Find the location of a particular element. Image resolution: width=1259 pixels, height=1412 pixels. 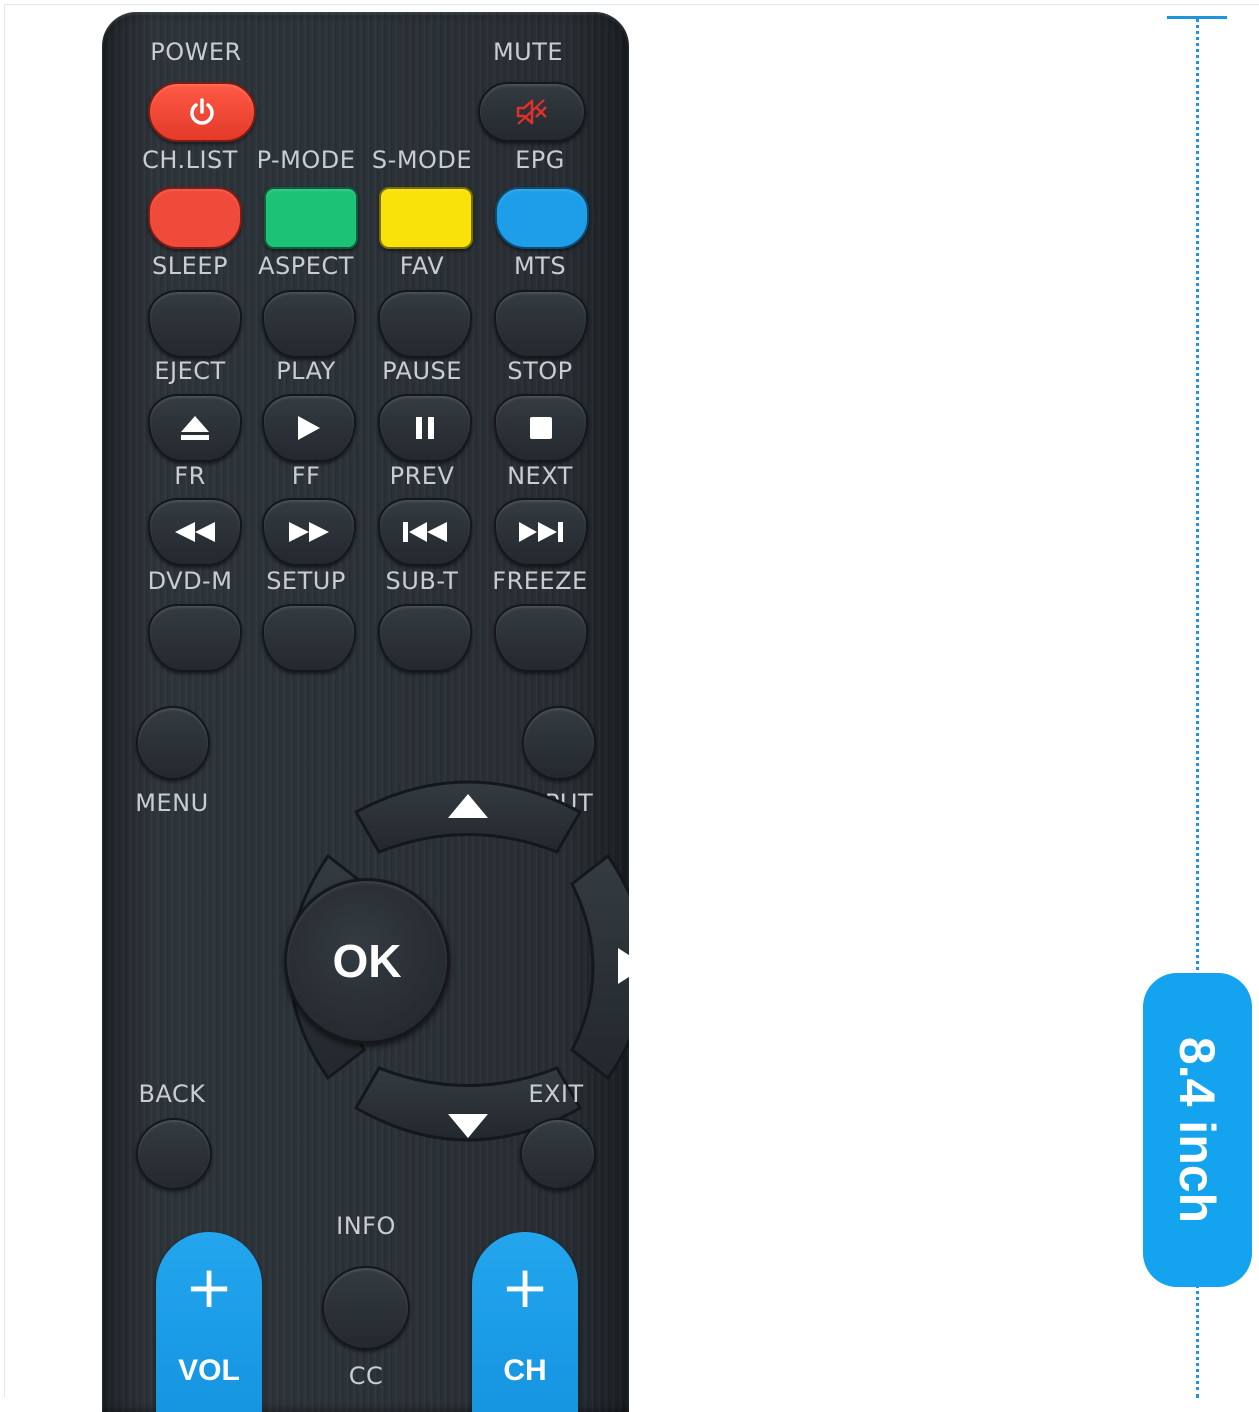

red-button is located at coordinates (195, 218).